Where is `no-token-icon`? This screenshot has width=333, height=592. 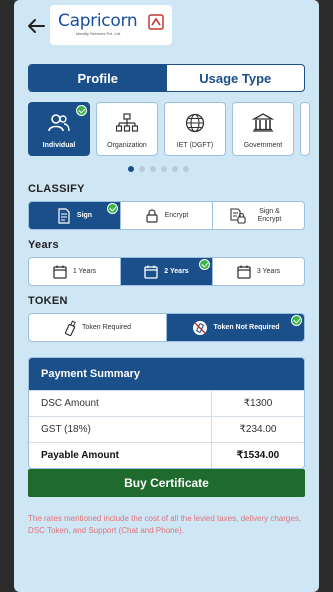
no-token-icon is located at coordinates (199, 327).